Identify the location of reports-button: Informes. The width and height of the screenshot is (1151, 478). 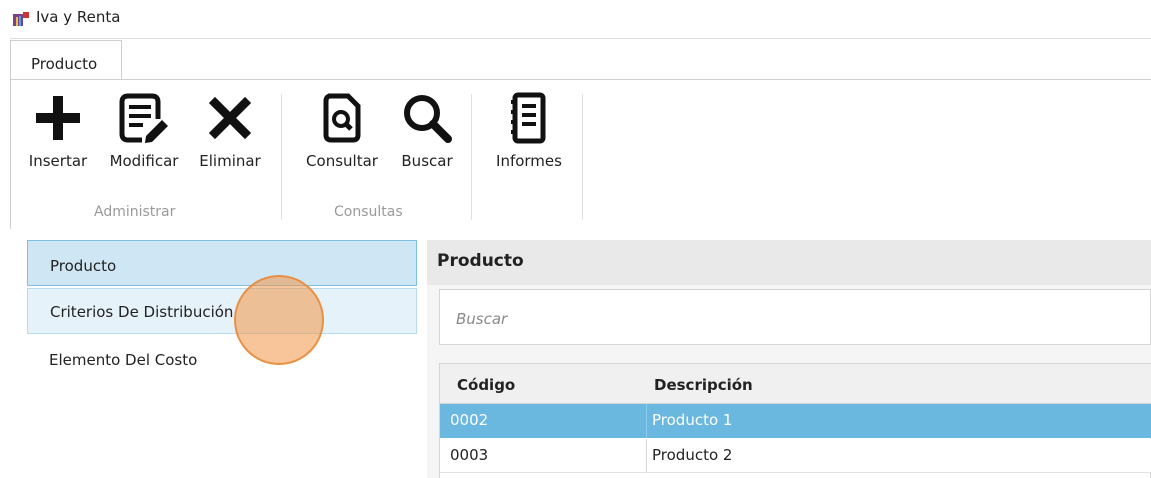
(529, 130).